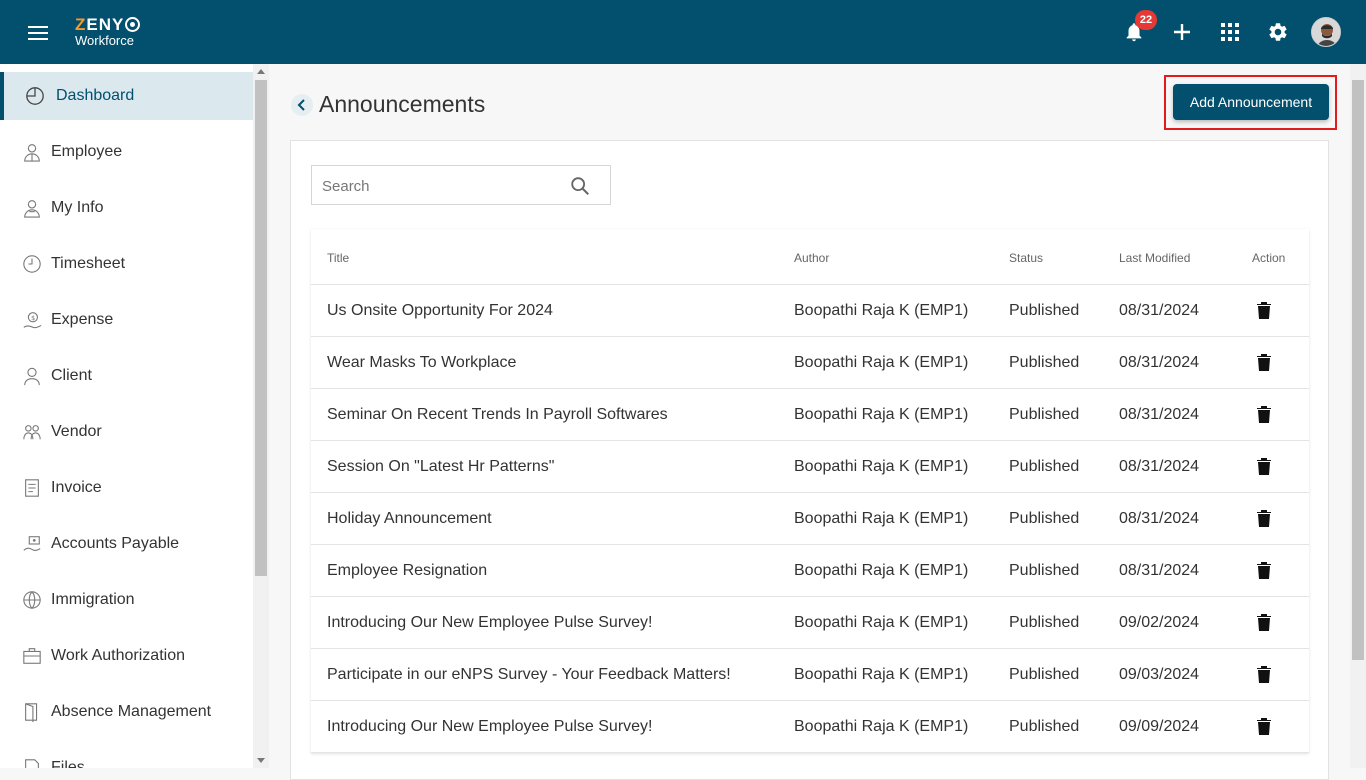 Image resolution: width=1366 pixels, height=780 pixels. Describe the element at coordinates (580, 186) in the screenshot. I see `search-icon` at that location.